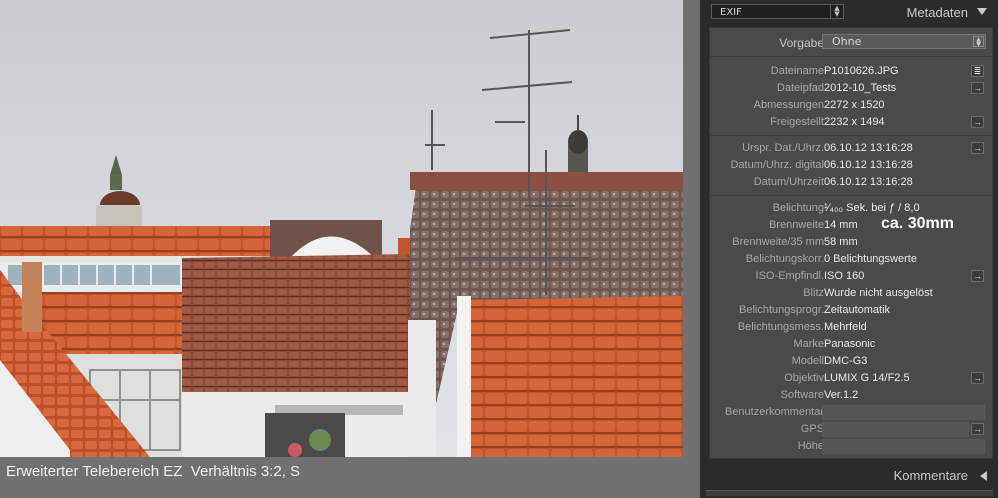  Describe the element at coordinates (808, 344) in the screenshot. I see `metadata-label: Marke` at that location.